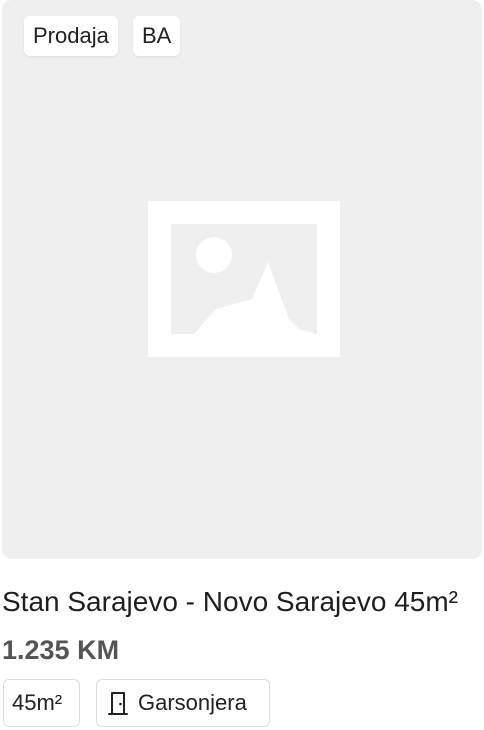 Image resolution: width=484 pixels, height=730 pixels. I want to click on rooms-value: Garsonjera, so click(192, 702).